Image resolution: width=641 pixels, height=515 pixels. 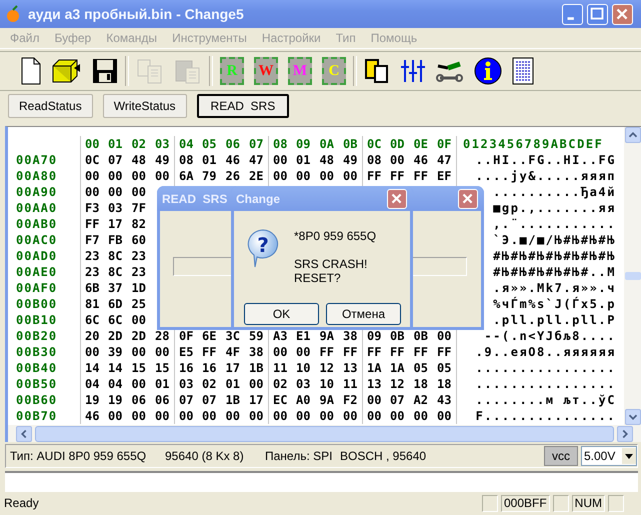 What do you see at coordinates (138, 144) in the screenshot?
I see `column-header: 02` at bounding box center [138, 144].